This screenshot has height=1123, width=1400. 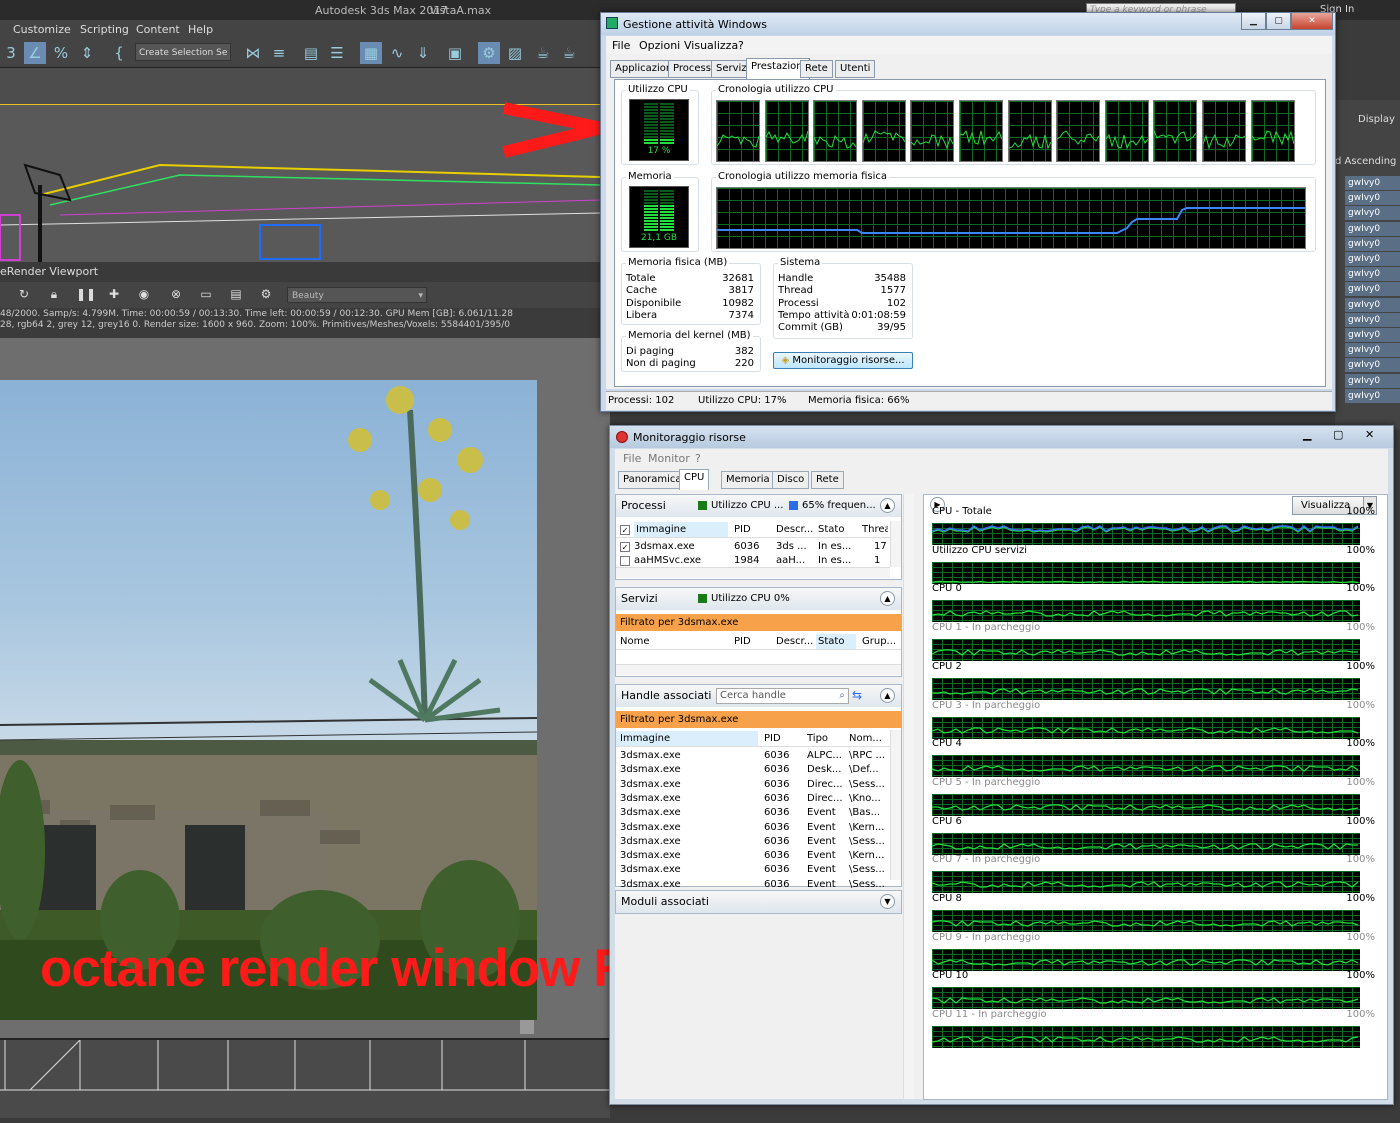 I want to click on rm-menu-help: ?, so click(x=698, y=458).